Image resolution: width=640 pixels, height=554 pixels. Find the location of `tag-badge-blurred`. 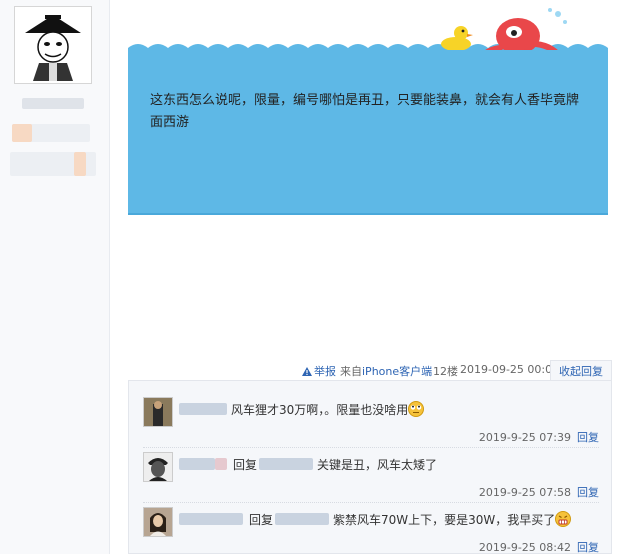

tag-badge-blurred is located at coordinates (80, 164).